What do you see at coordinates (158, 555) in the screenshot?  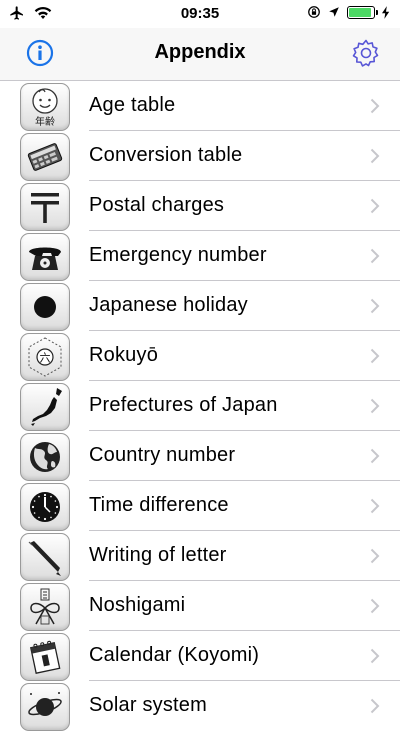 I see `list-item-label: Writing of letter` at bounding box center [158, 555].